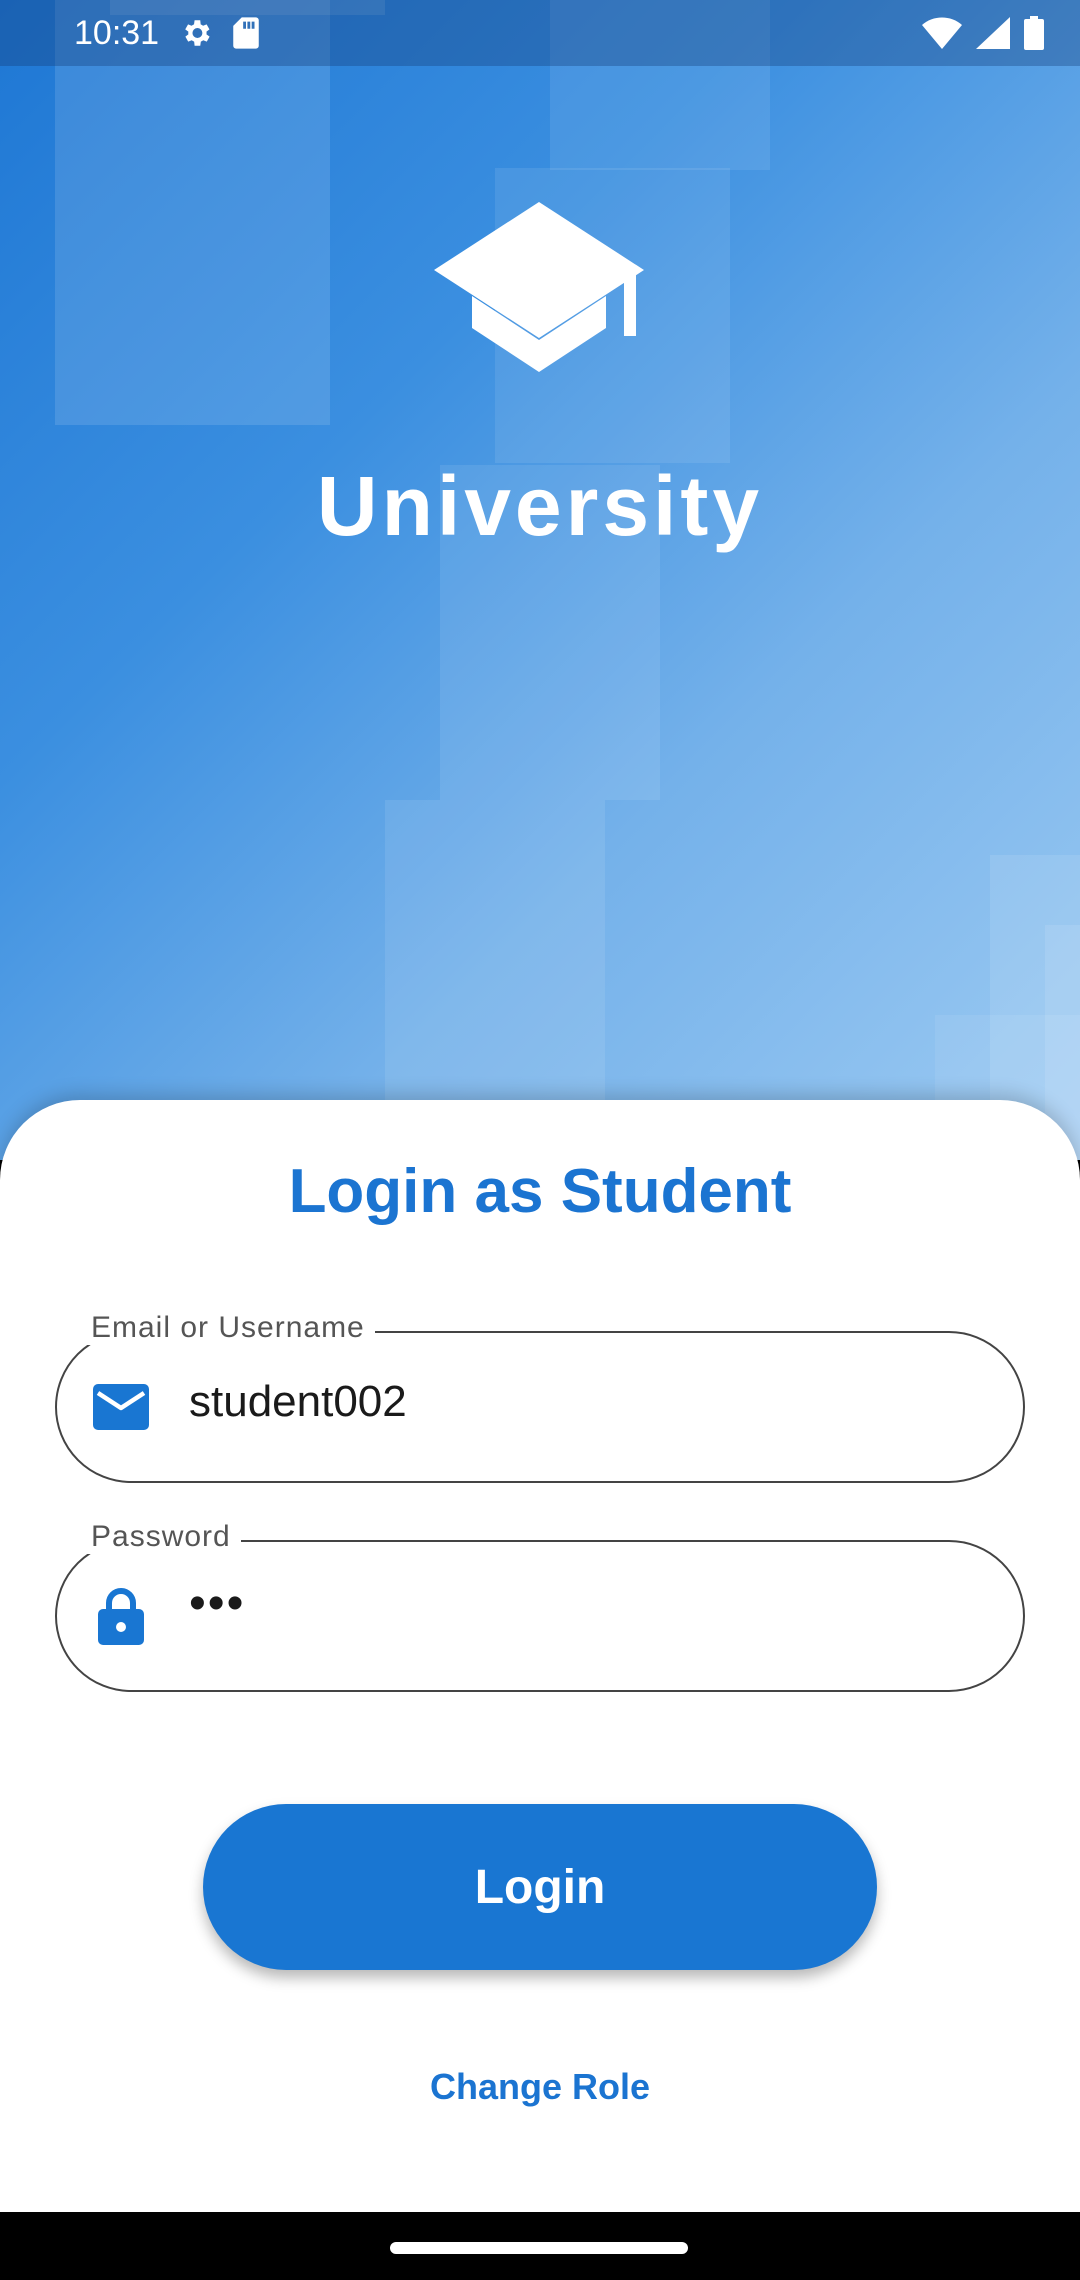  Describe the element at coordinates (196, 33) in the screenshot. I see `gear-icon` at that location.